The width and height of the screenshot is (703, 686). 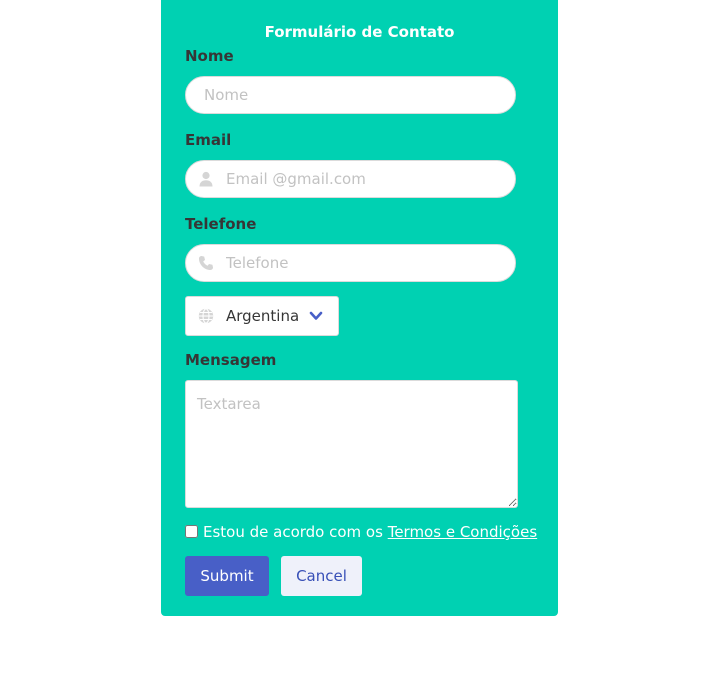 I want to click on phone-input, so click(x=366, y=263).